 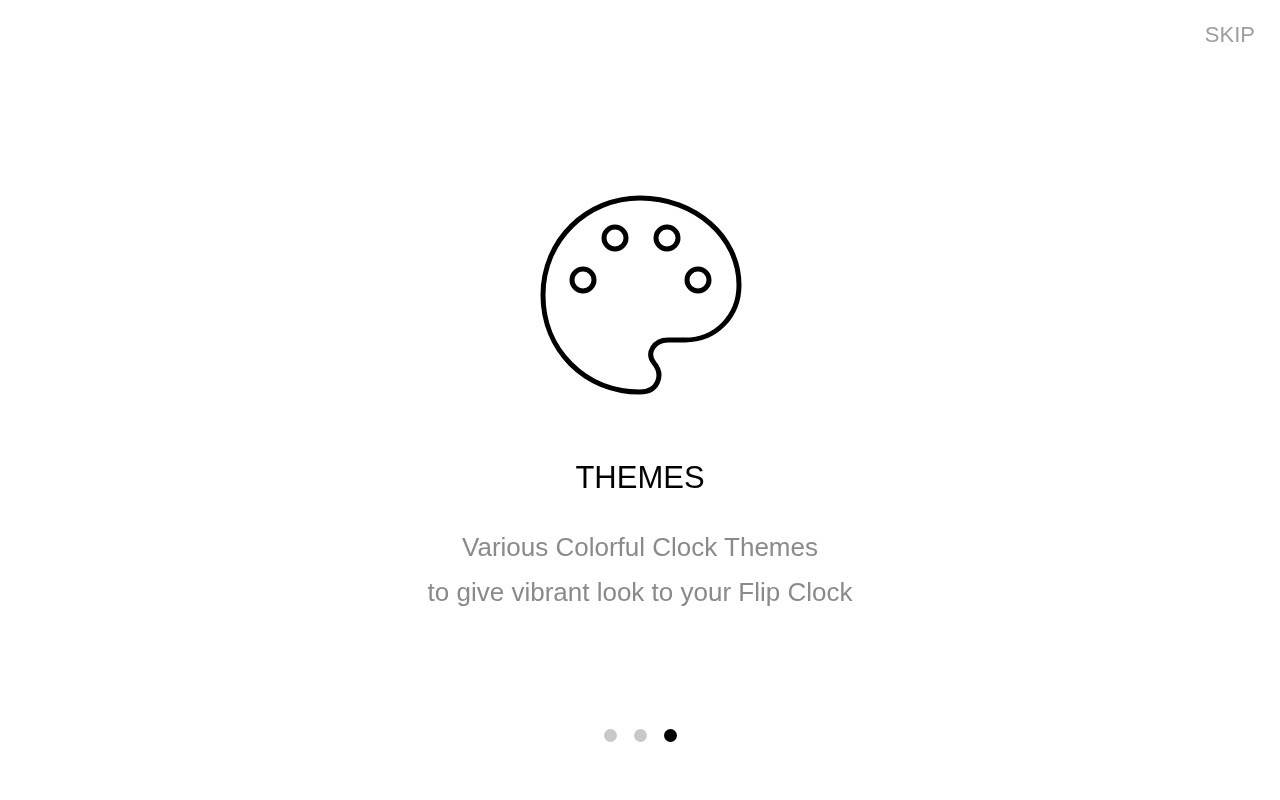 I want to click on palette-icon, so click(x=640, y=295).